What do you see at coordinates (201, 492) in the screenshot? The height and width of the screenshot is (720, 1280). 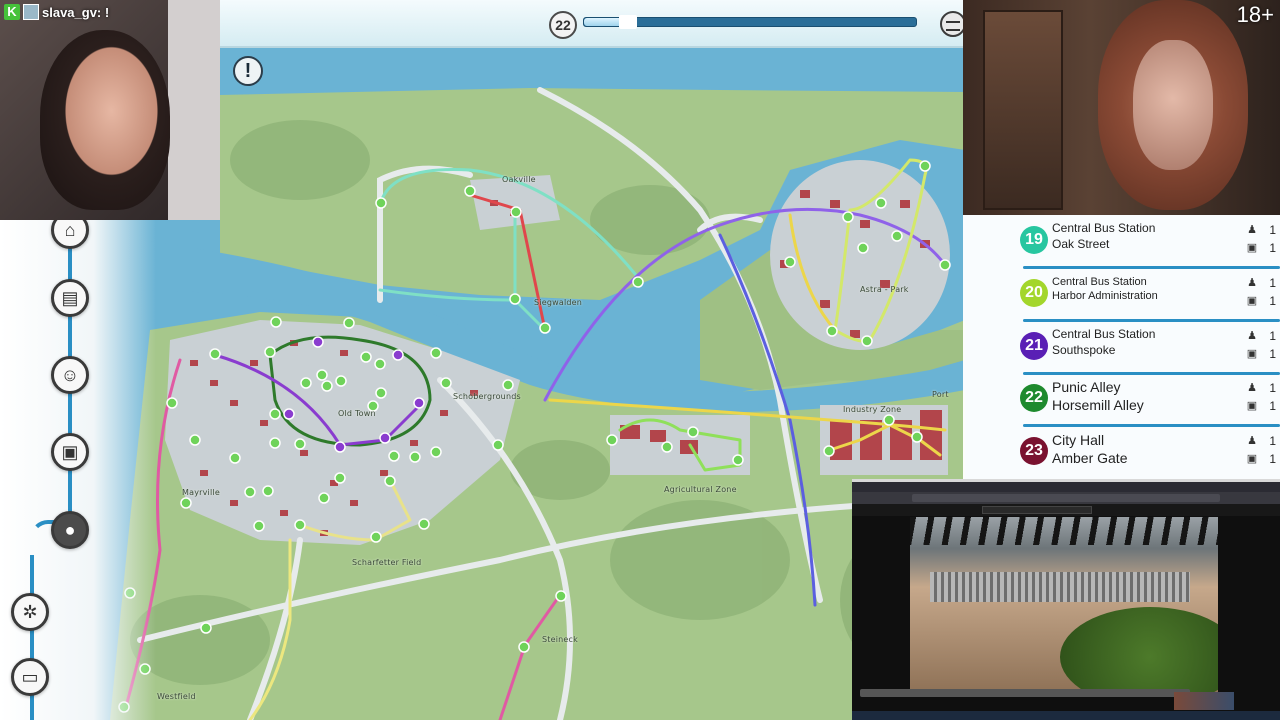 I see `label-mayrville: Mayrville` at bounding box center [201, 492].